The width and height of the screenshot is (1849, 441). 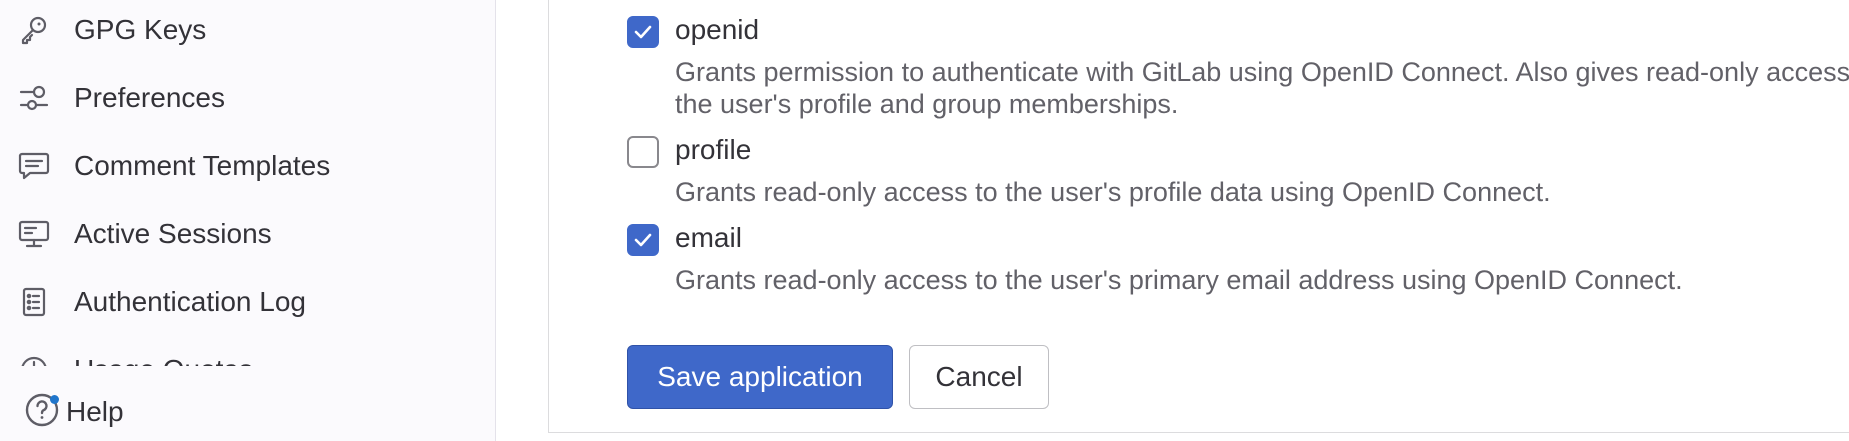 What do you see at coordinates (34, 98) in the screenshot?
I see `preferences-icon` at bounding box center [34, 98].